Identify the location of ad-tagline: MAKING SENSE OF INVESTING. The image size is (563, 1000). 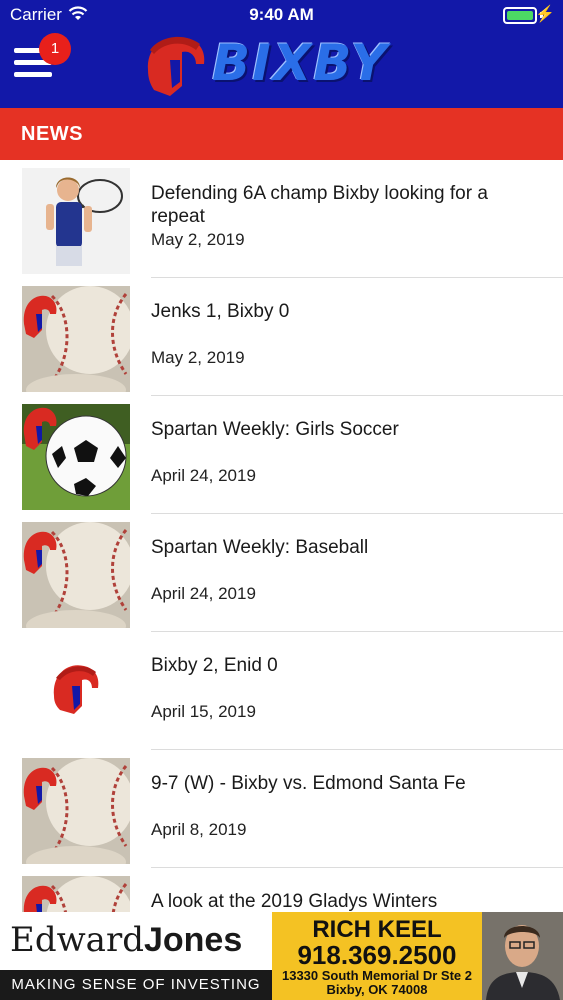
(136, 985).